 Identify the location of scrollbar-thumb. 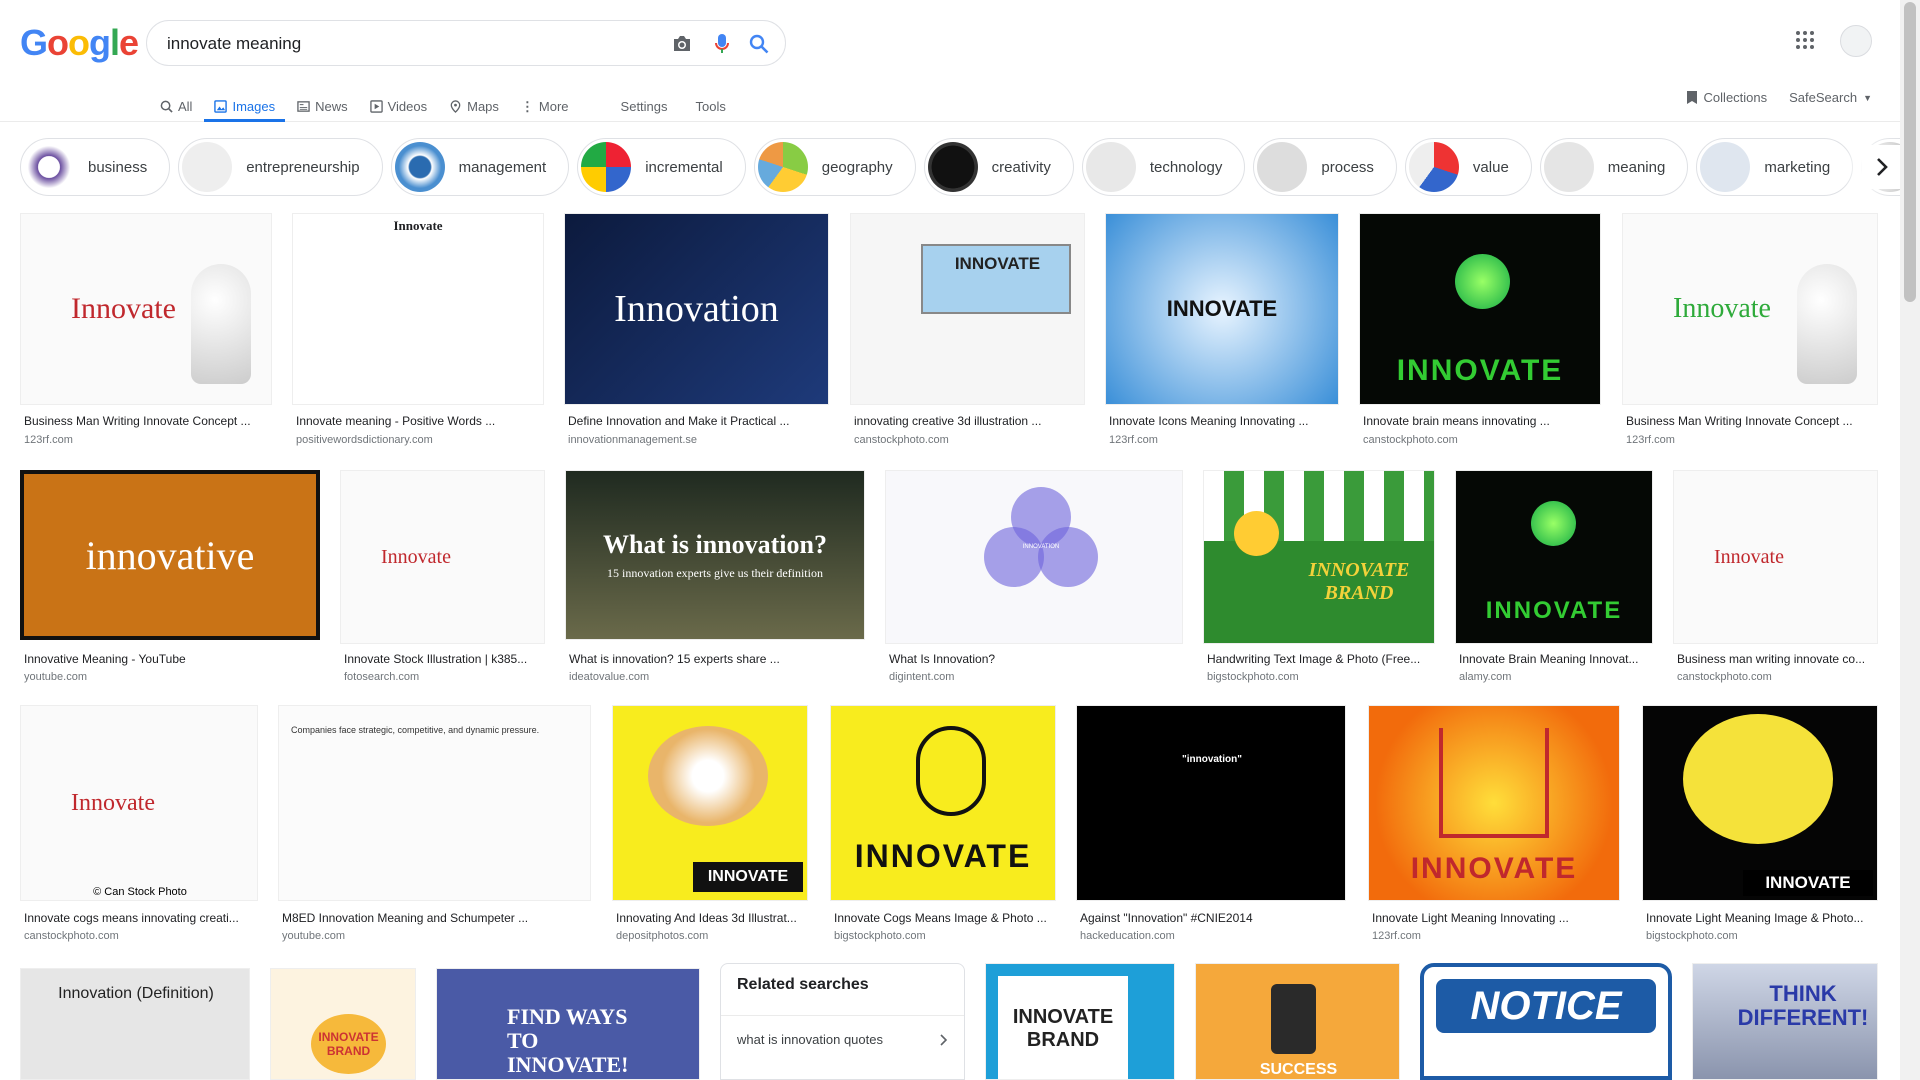
(1910, 152).